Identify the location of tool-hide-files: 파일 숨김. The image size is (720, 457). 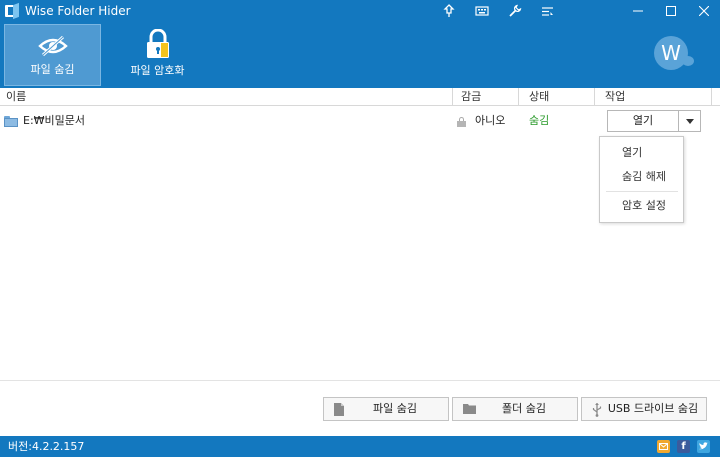
(52, 55).